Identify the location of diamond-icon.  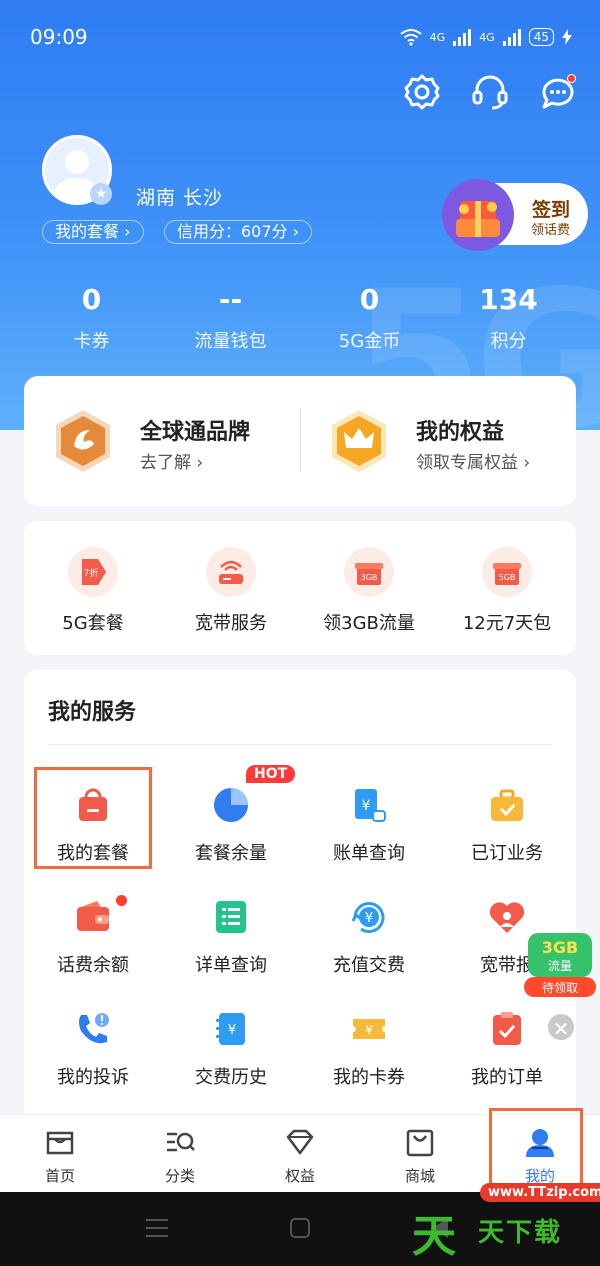
(300, 1142).